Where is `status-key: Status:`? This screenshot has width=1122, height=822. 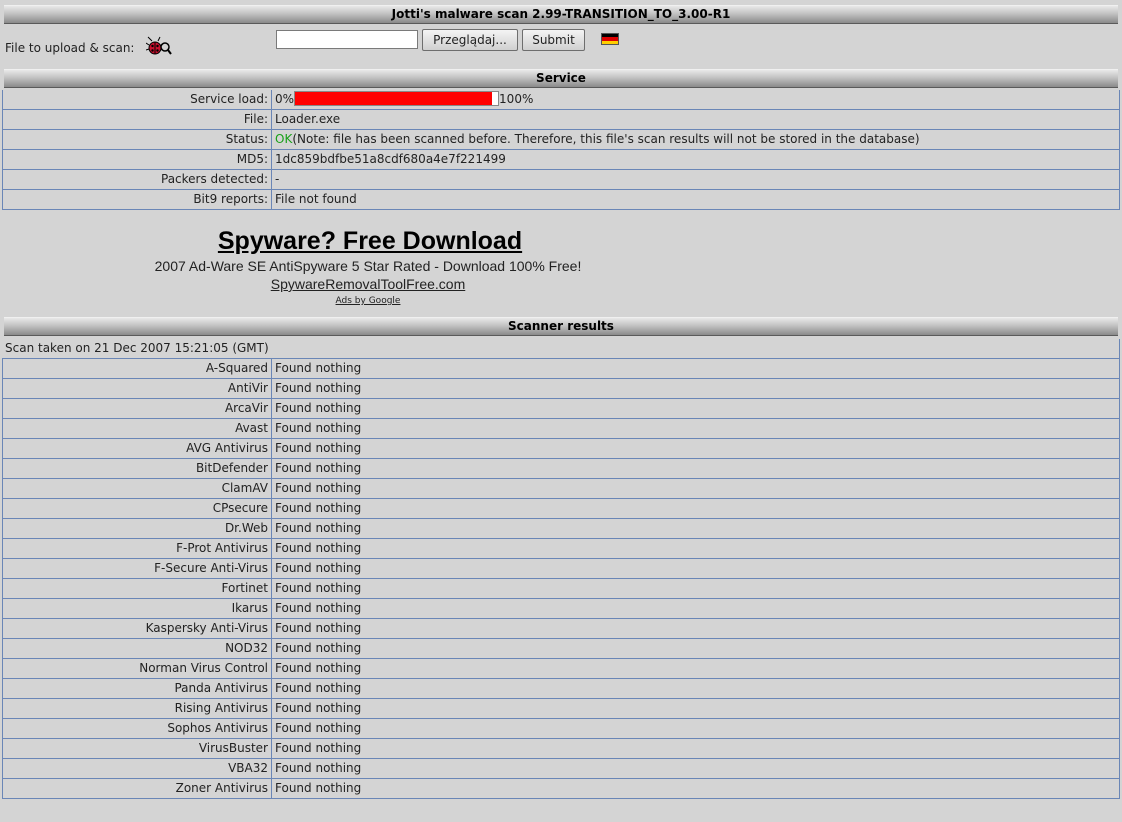
status-key: Status: is located at coordinates (137, 140).